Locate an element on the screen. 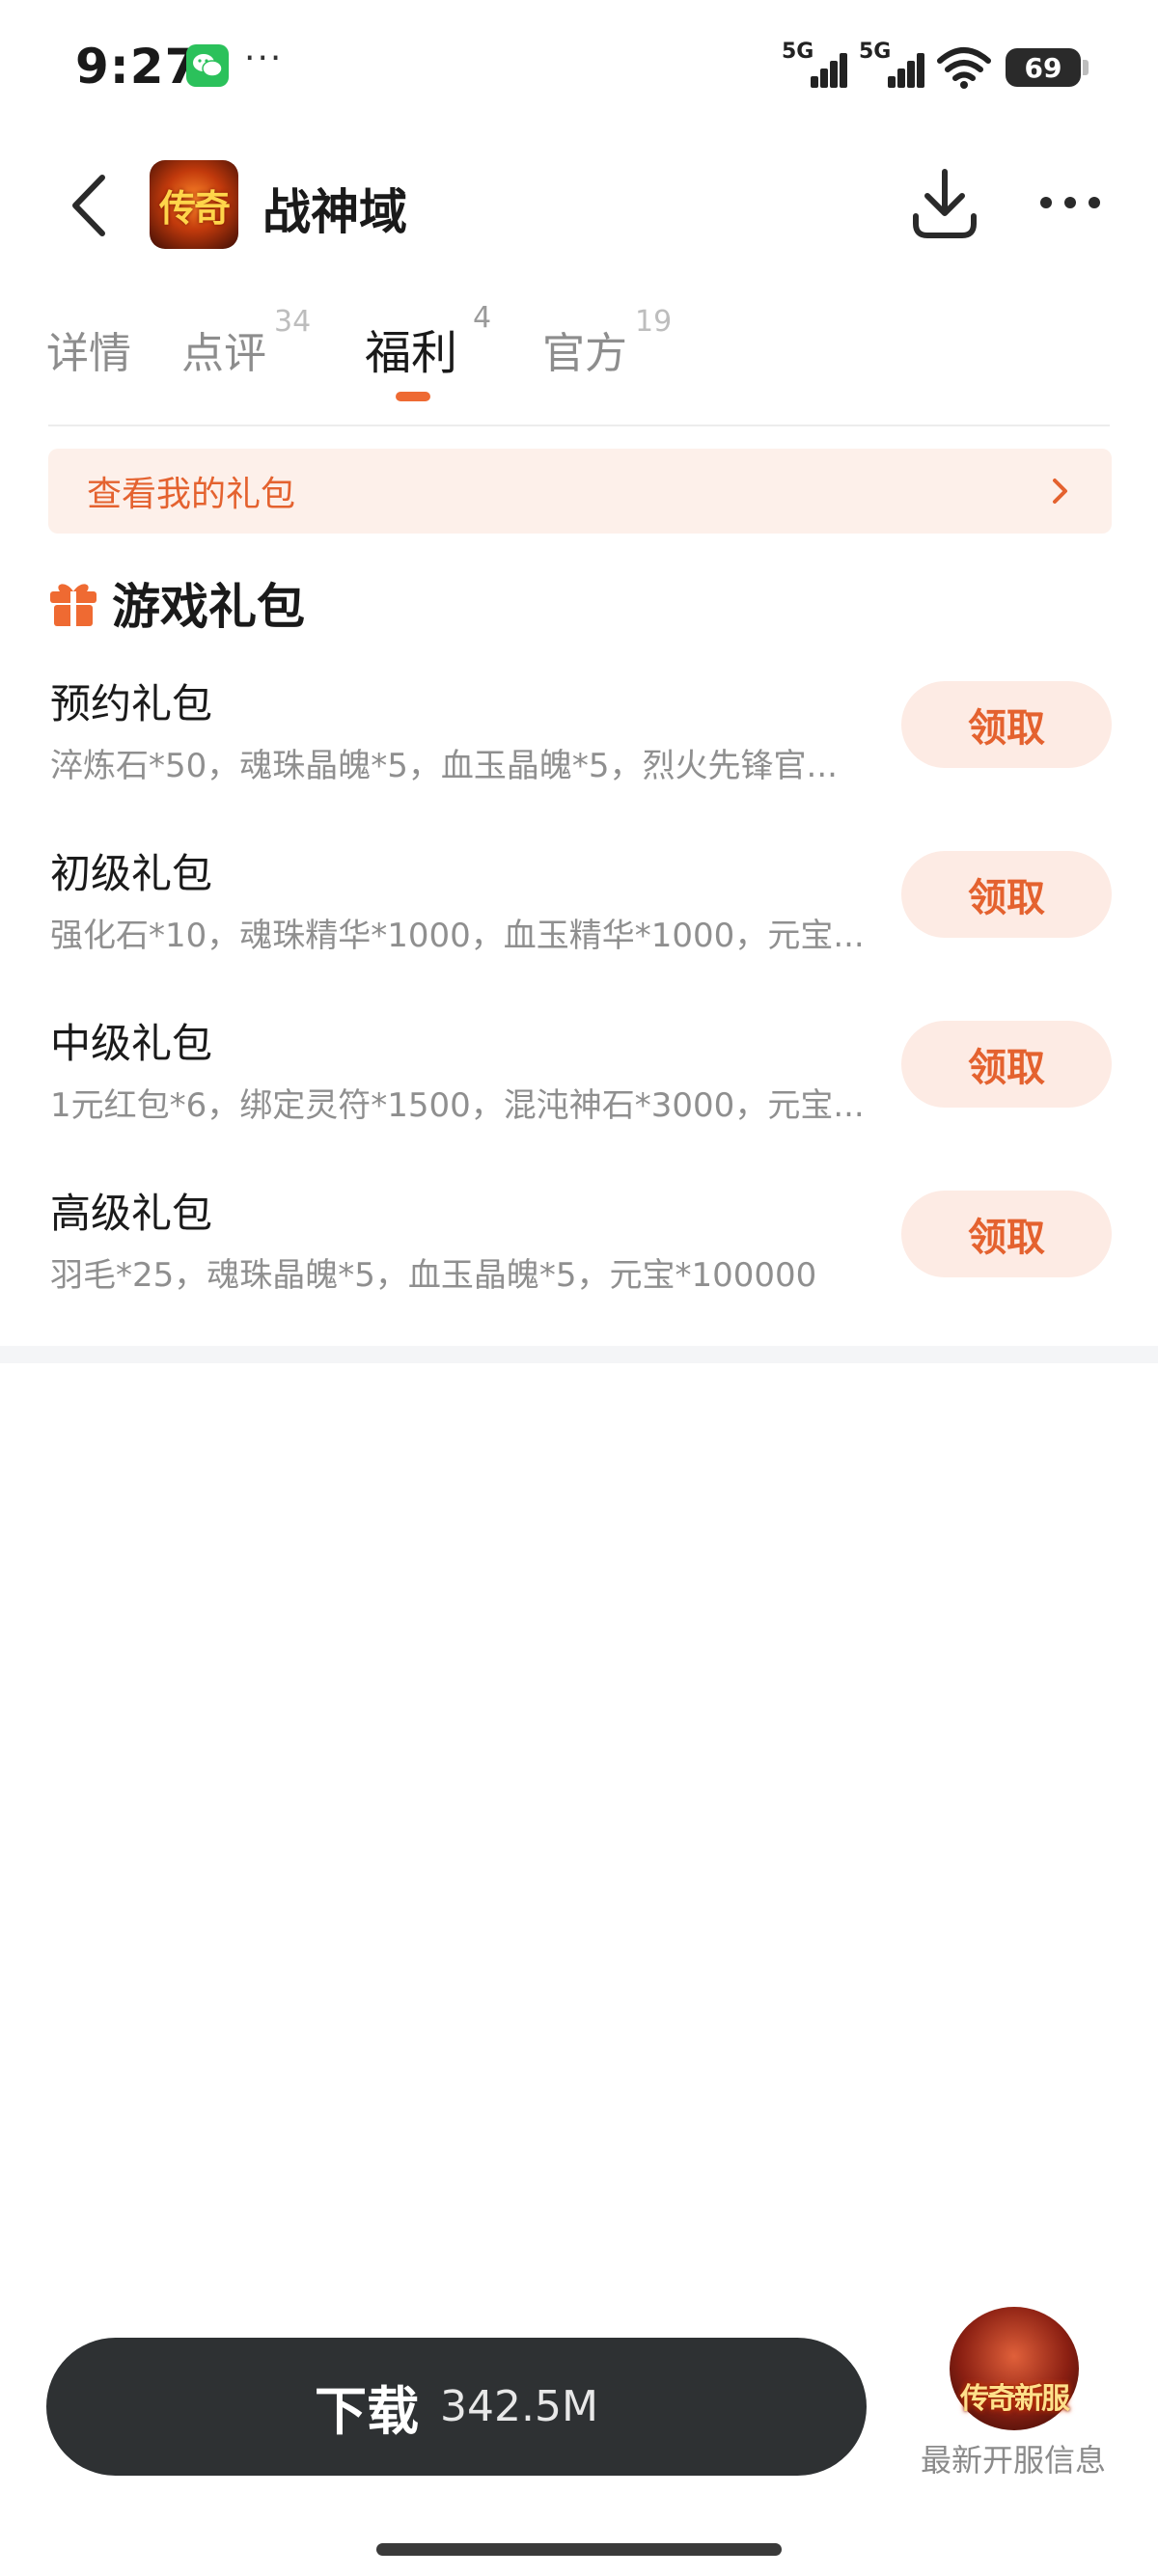  home-indicator is located at coordinates (579, 2550).